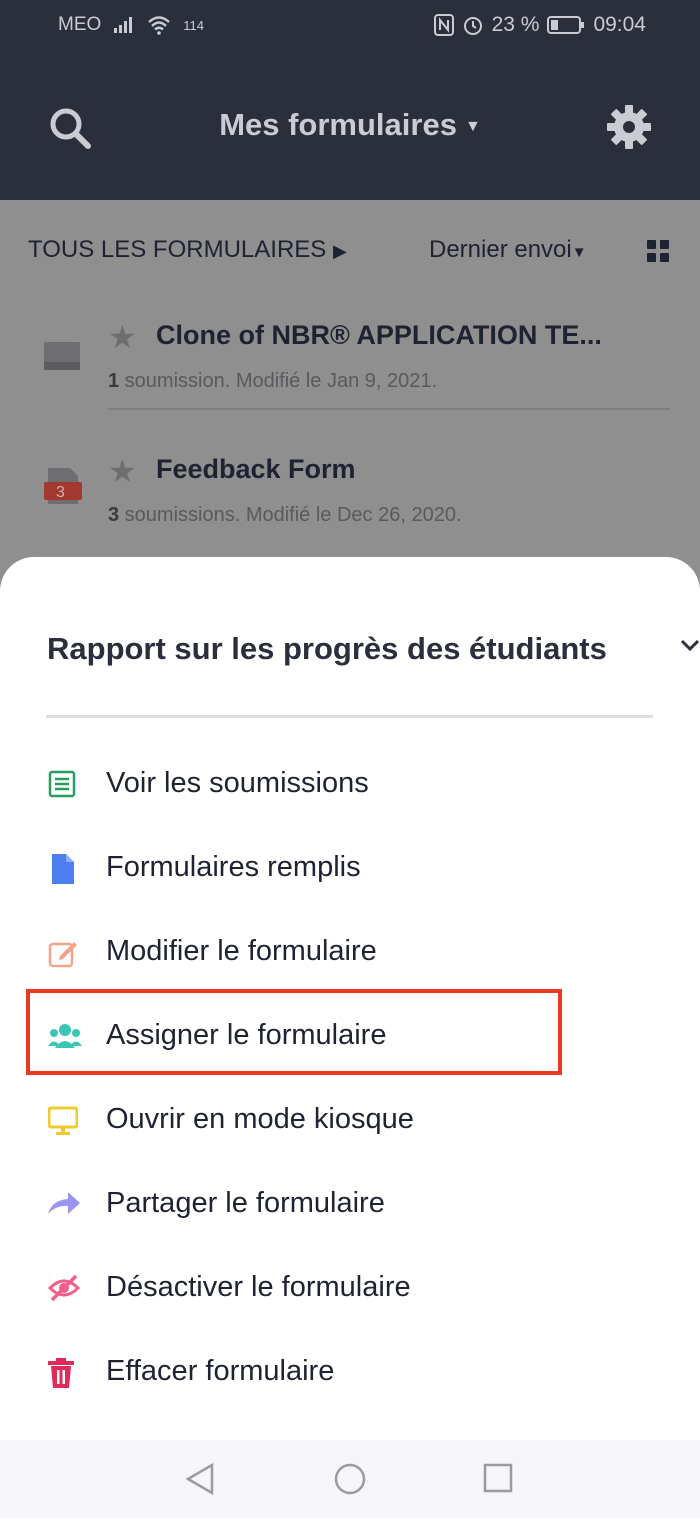 Image resolution: width=700 pixels, height=1518 pixels. What do you see at coordinates (498, 1480) in the screenshot?
I see `recents-icon` at bounding box center [498, 1480].